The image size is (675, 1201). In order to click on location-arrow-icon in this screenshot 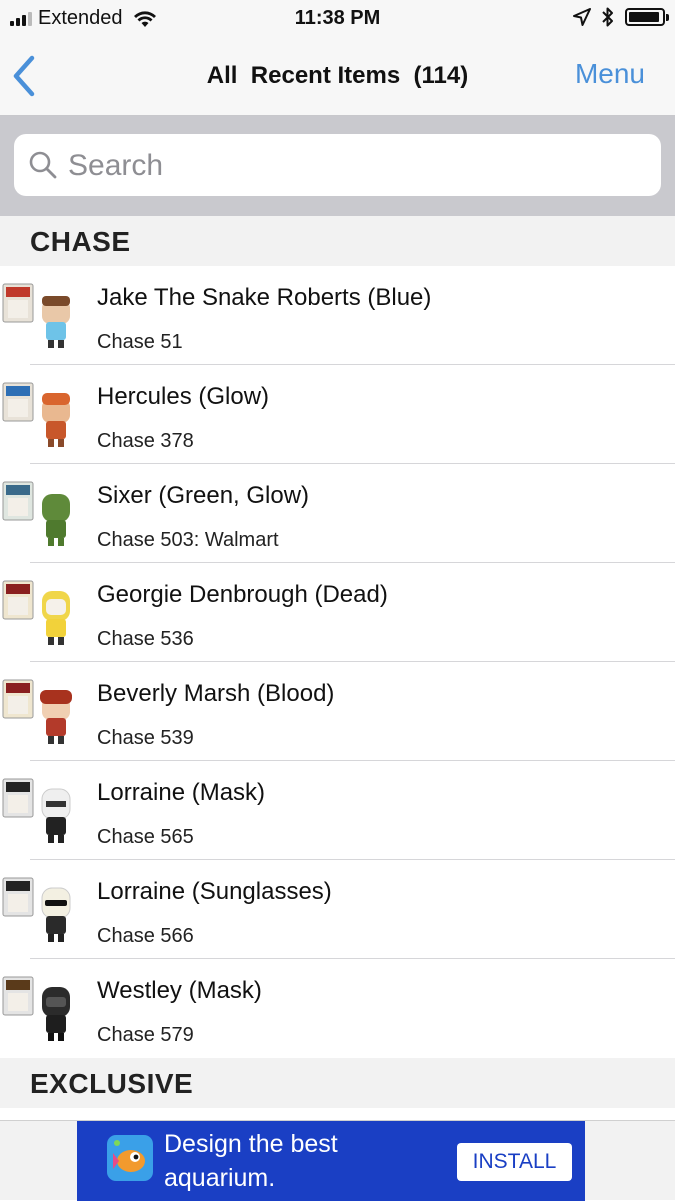, I will do `click(582, 17)`.